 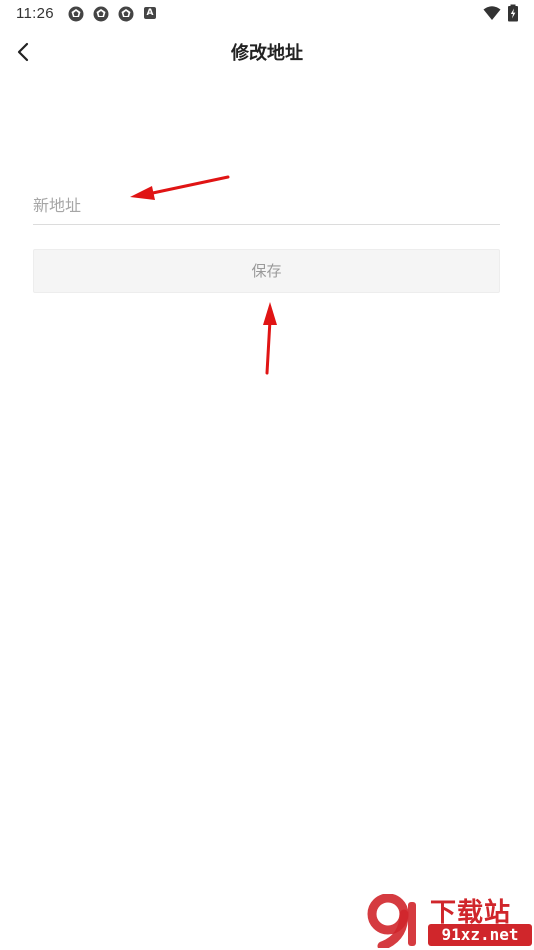 What do you see at coordinates (267, 14) in the screenshot?
I see `status-bar: 11:26 A` at bounding box center [267, 14].